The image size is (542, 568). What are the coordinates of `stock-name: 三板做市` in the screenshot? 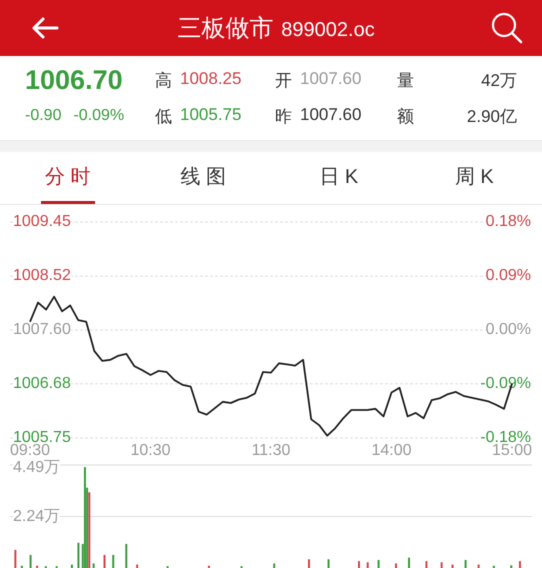 It's located at (225, 29).